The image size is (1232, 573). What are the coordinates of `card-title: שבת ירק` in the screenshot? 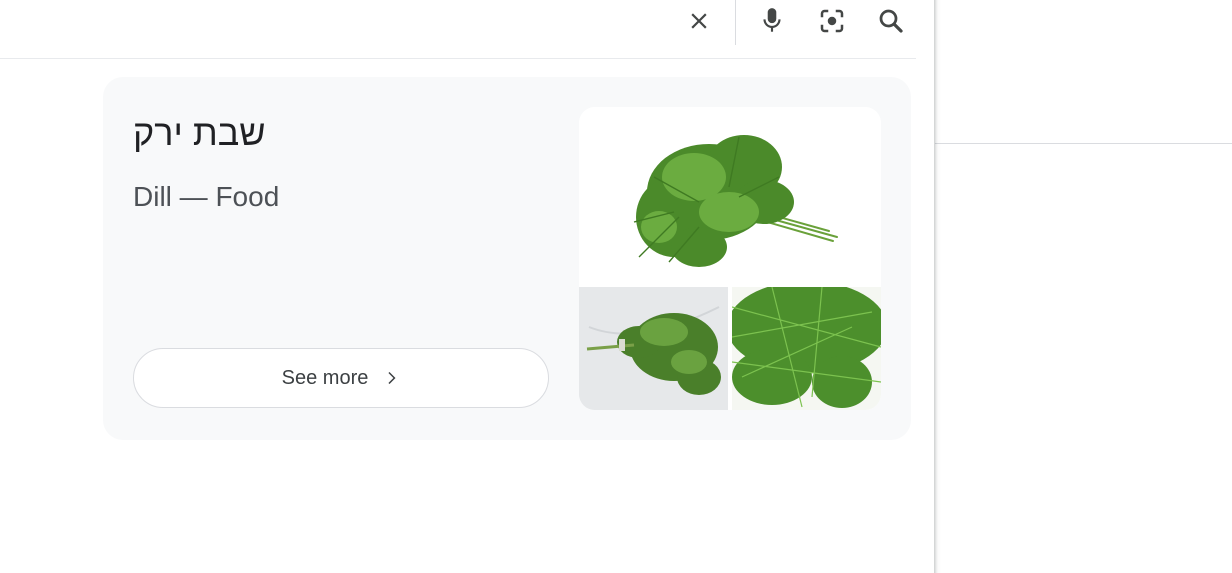 It's located at (199, 132).